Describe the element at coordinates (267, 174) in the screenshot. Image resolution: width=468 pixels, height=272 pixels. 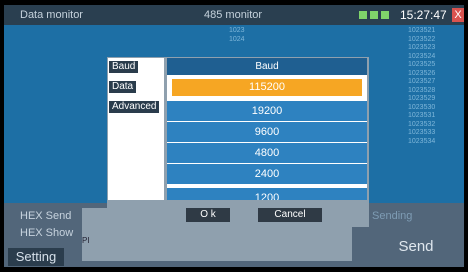
I see `baud-option-2400: 2400` at that location.